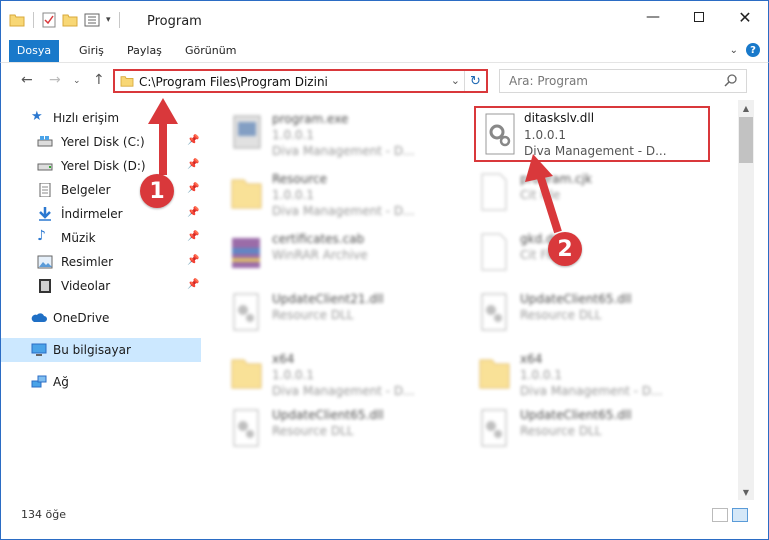  What do you see at coordinates (565, 249) in the screenshot?
I see `step-2-badge: 2` at bounding box center [565, 249].